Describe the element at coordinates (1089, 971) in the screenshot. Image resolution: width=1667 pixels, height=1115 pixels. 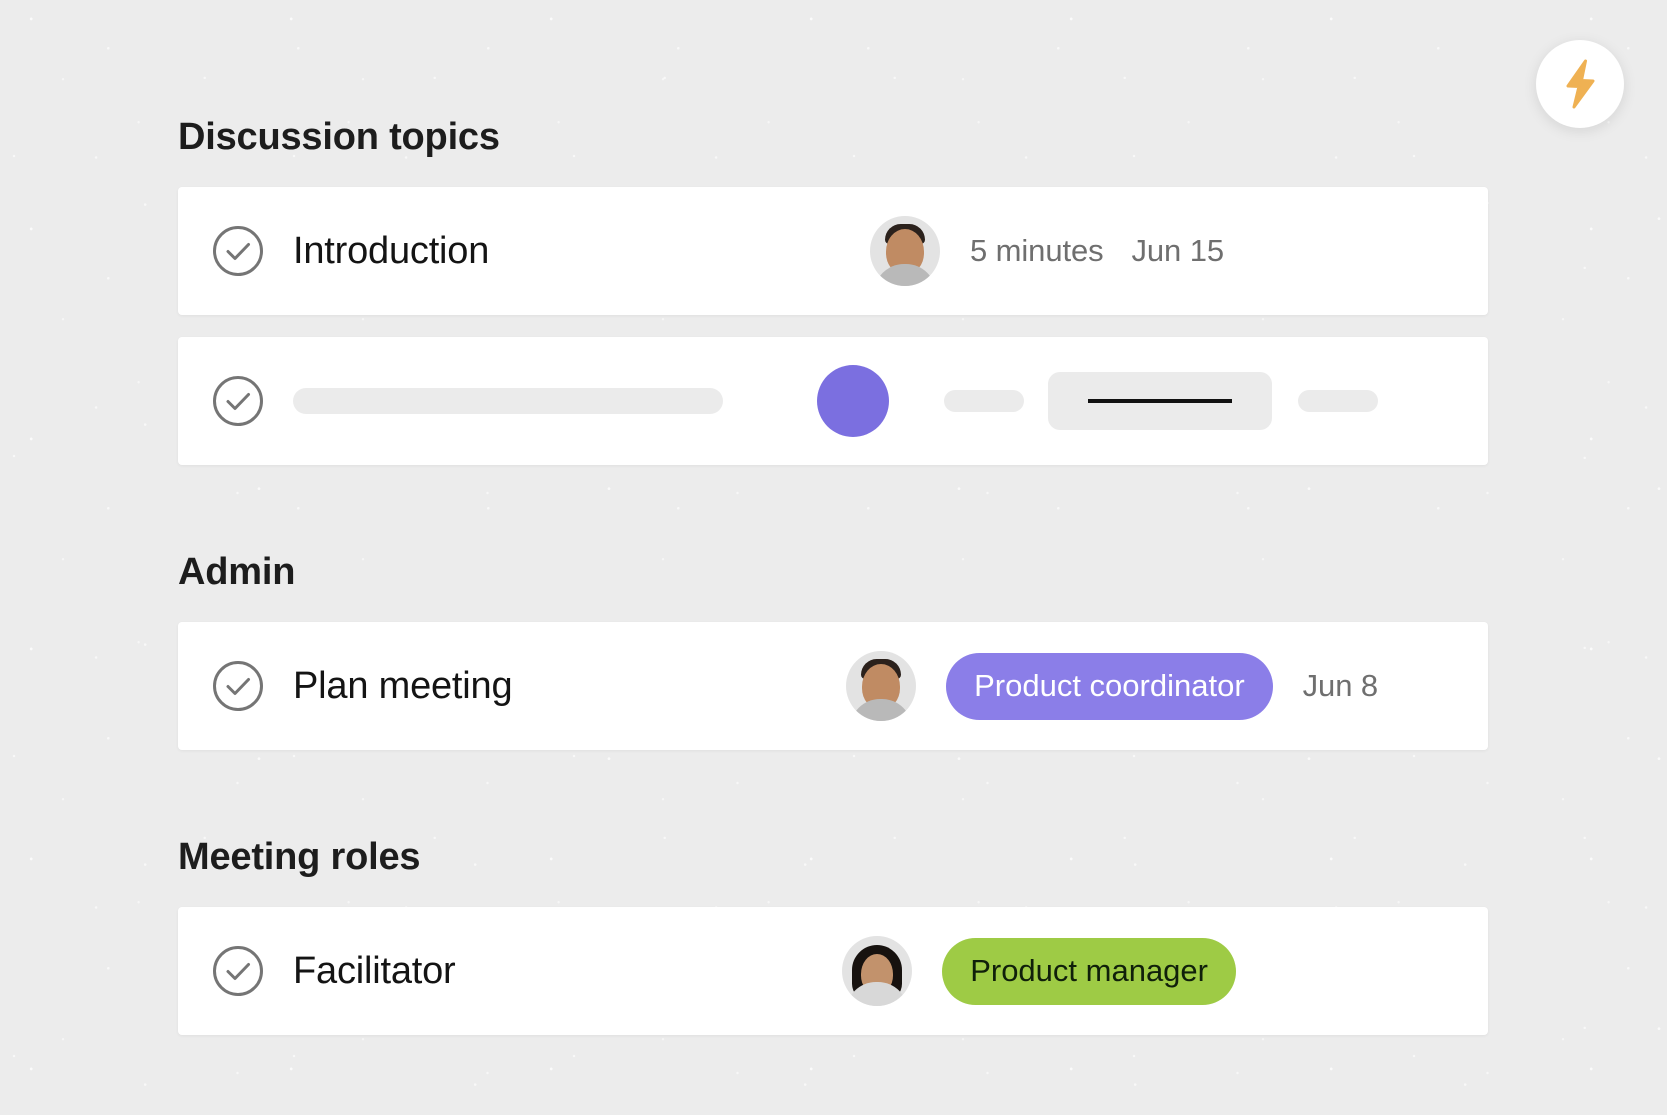
I see `role-badge: Product manager` at that location.